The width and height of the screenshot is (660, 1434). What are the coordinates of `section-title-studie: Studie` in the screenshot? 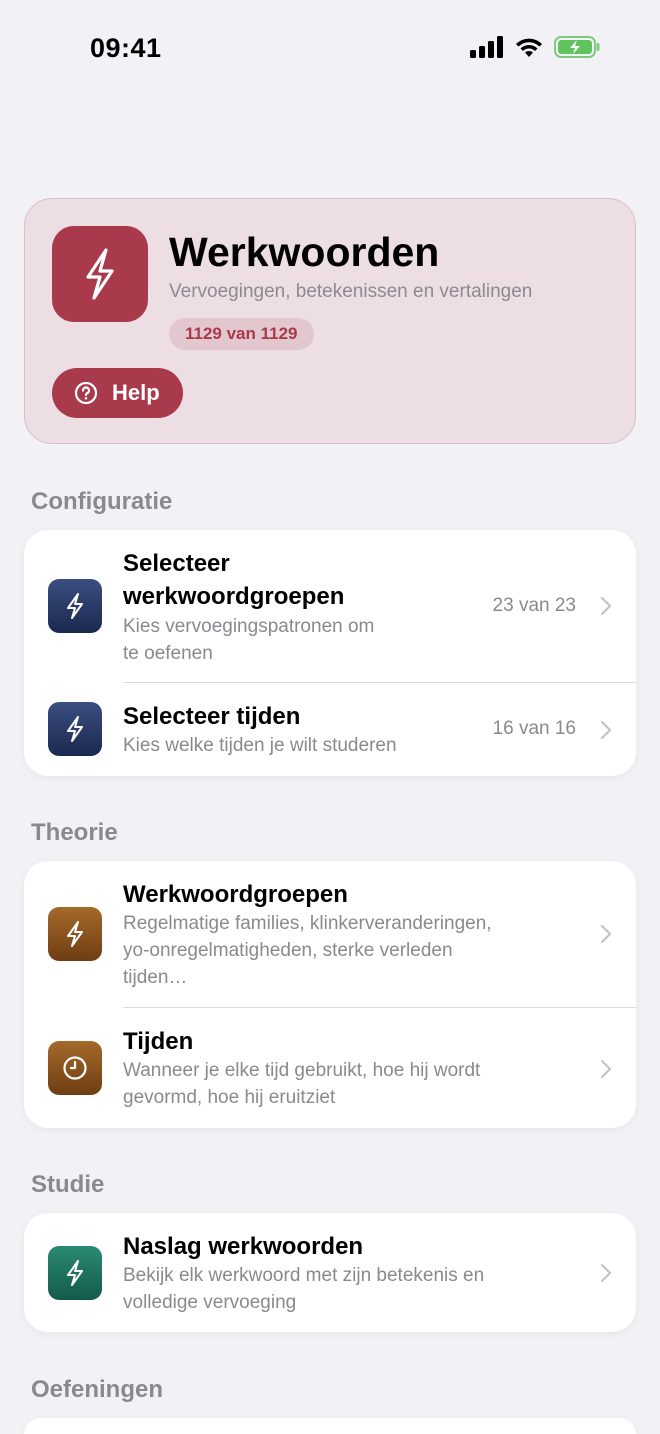 It's located at (68, 1184).